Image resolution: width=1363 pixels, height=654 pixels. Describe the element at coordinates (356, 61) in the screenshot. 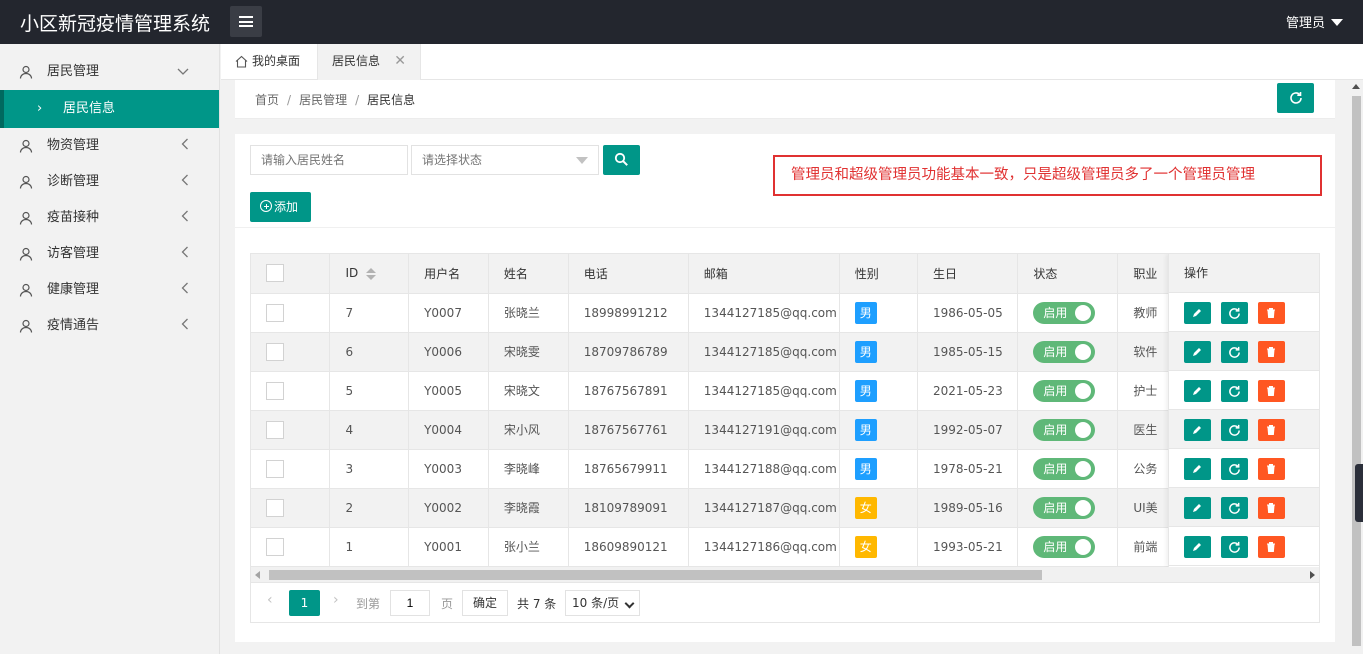

I see `tab-label: 居民信息` at that location.